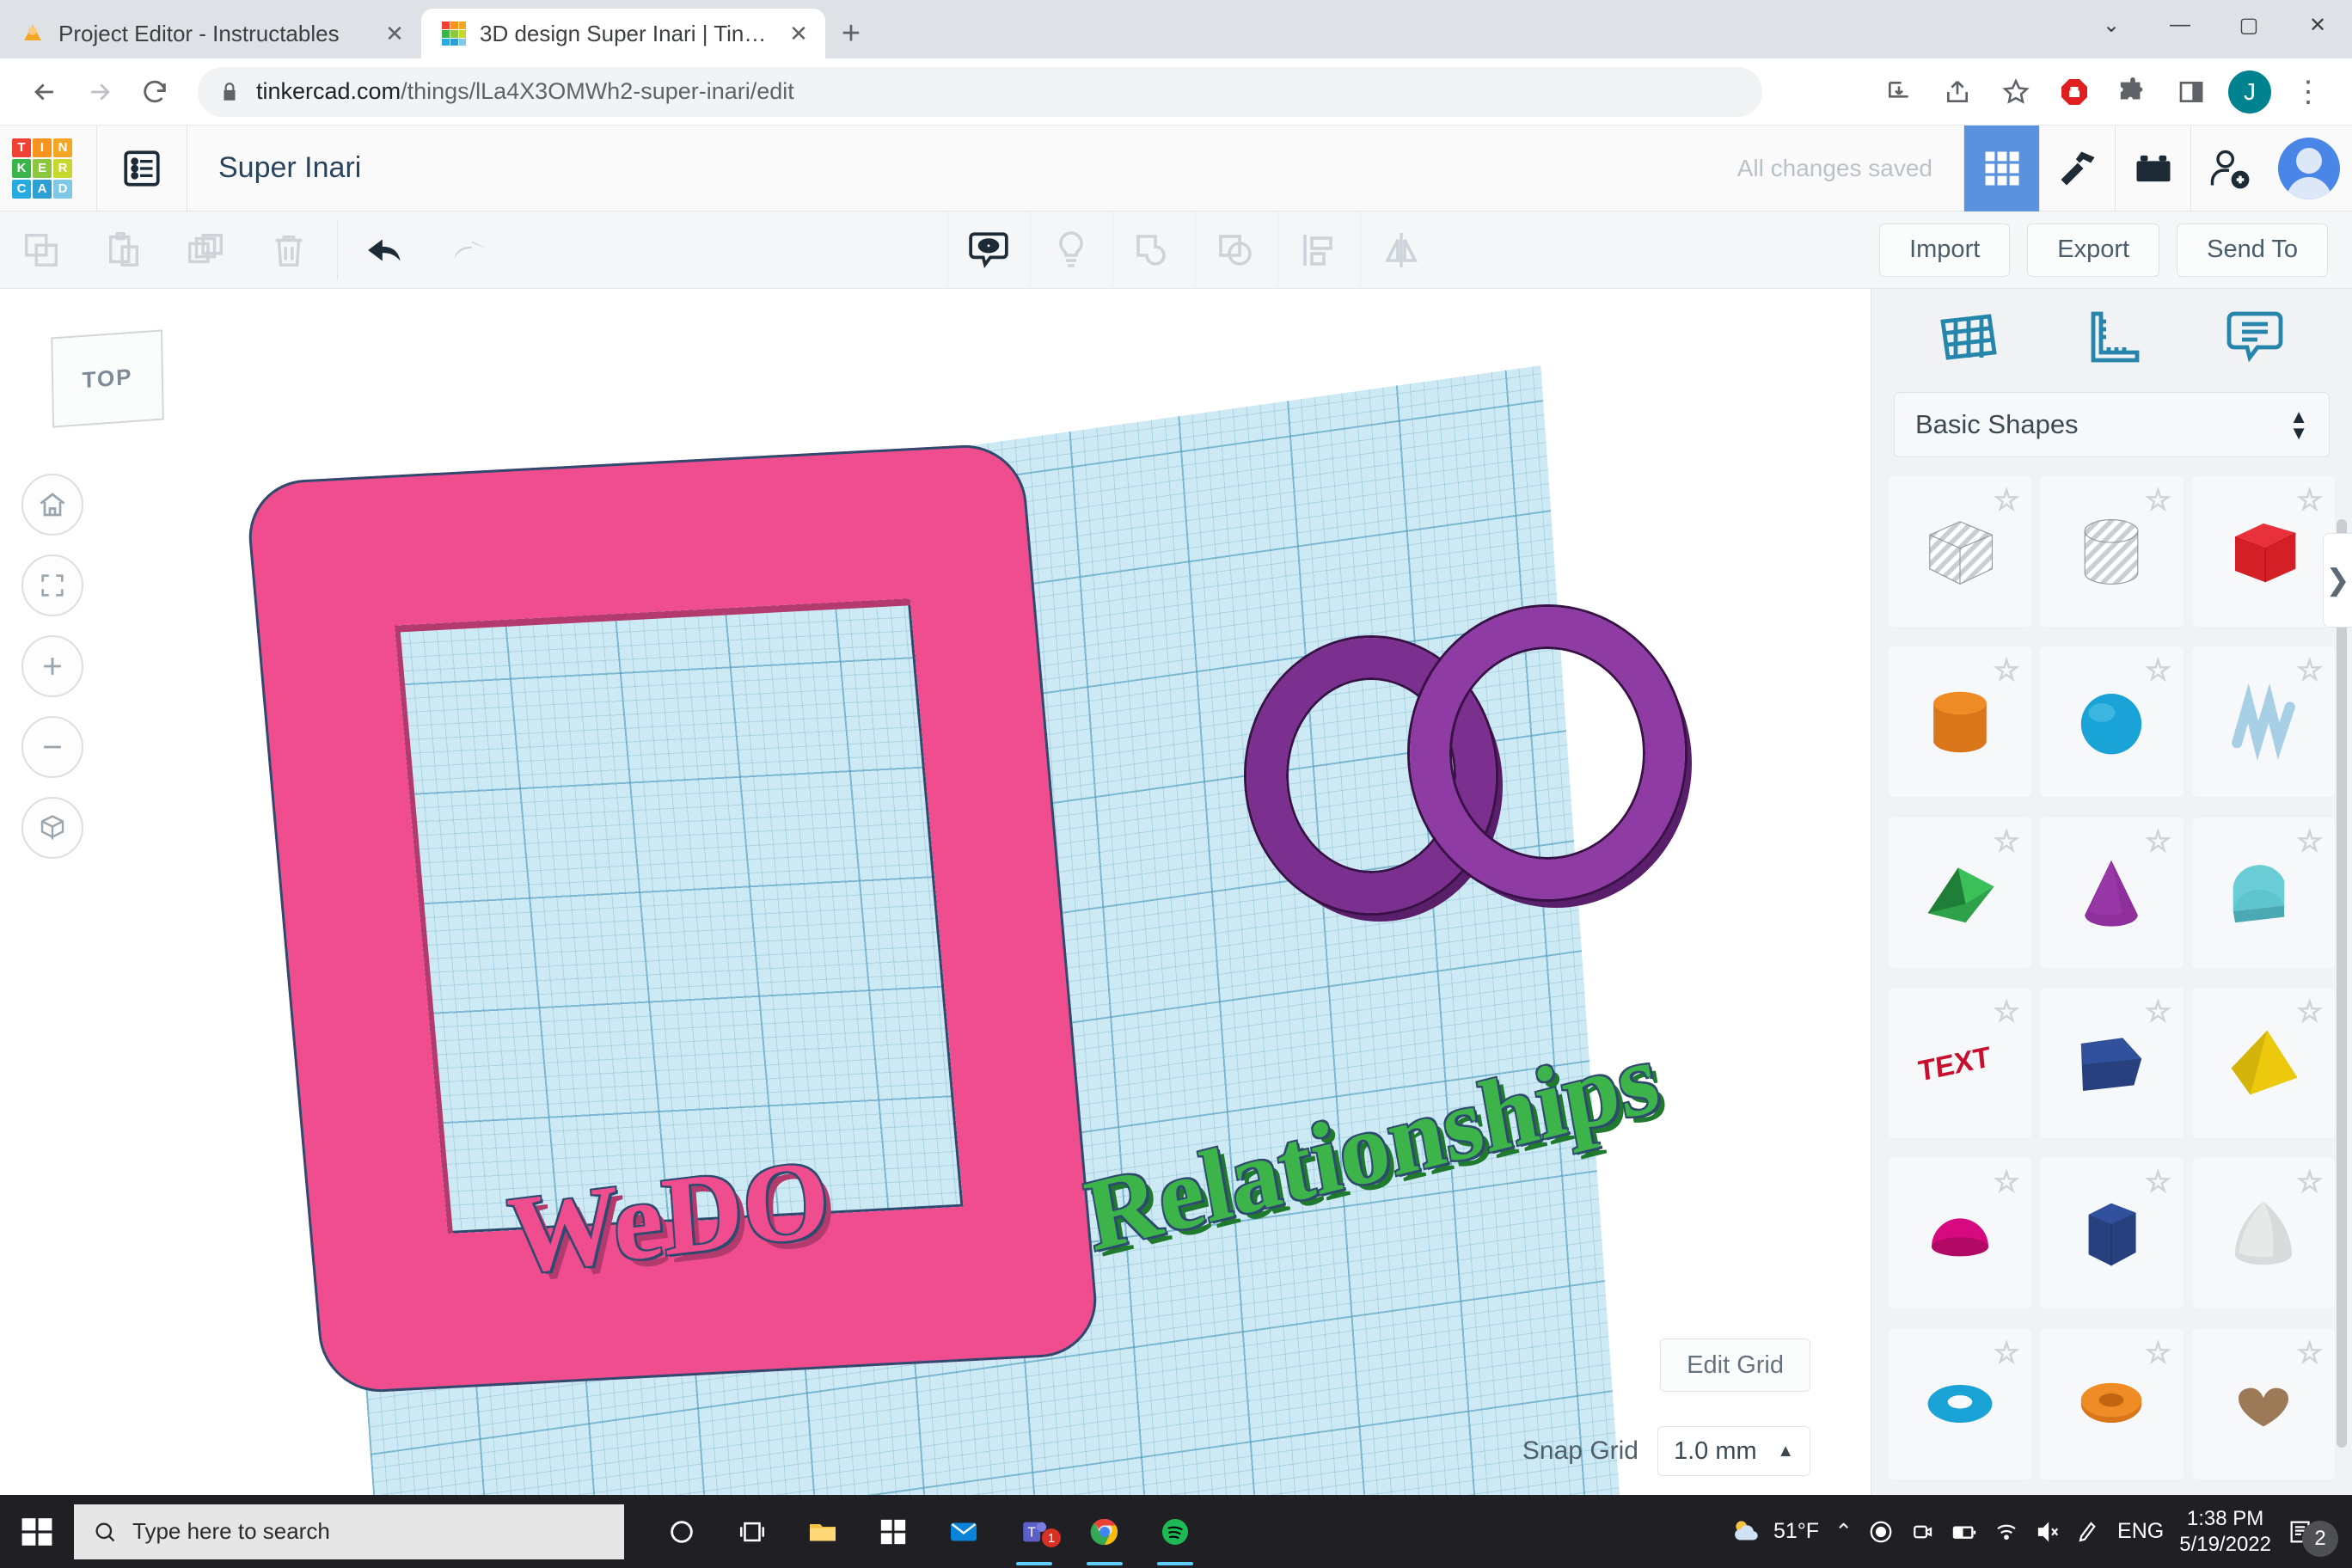  What do you see at coordinates (349, 1531) in the screenshot?
I see `taskbar-search-input: Type here to search` at bounding box center [349, 1531].